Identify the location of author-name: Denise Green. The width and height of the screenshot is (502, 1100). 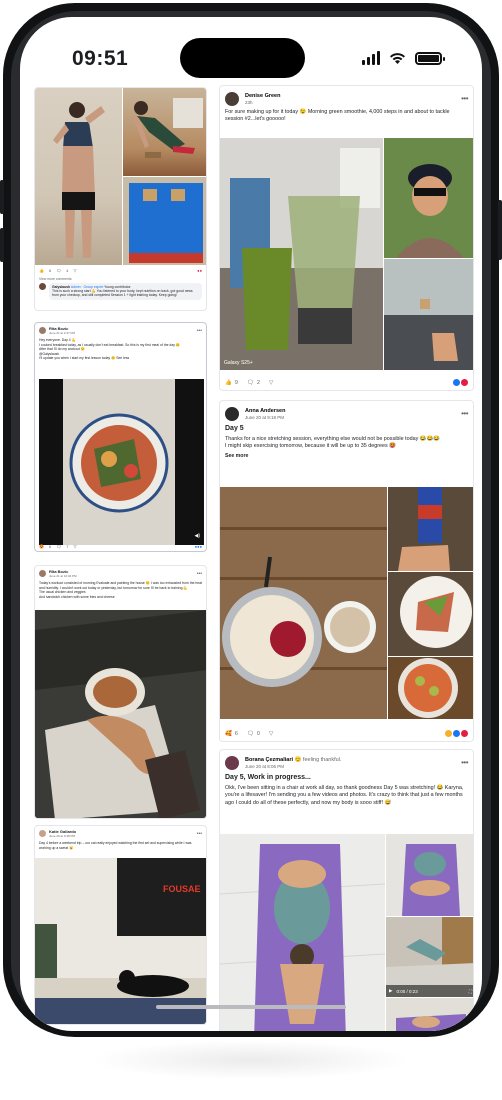
(262, 96).